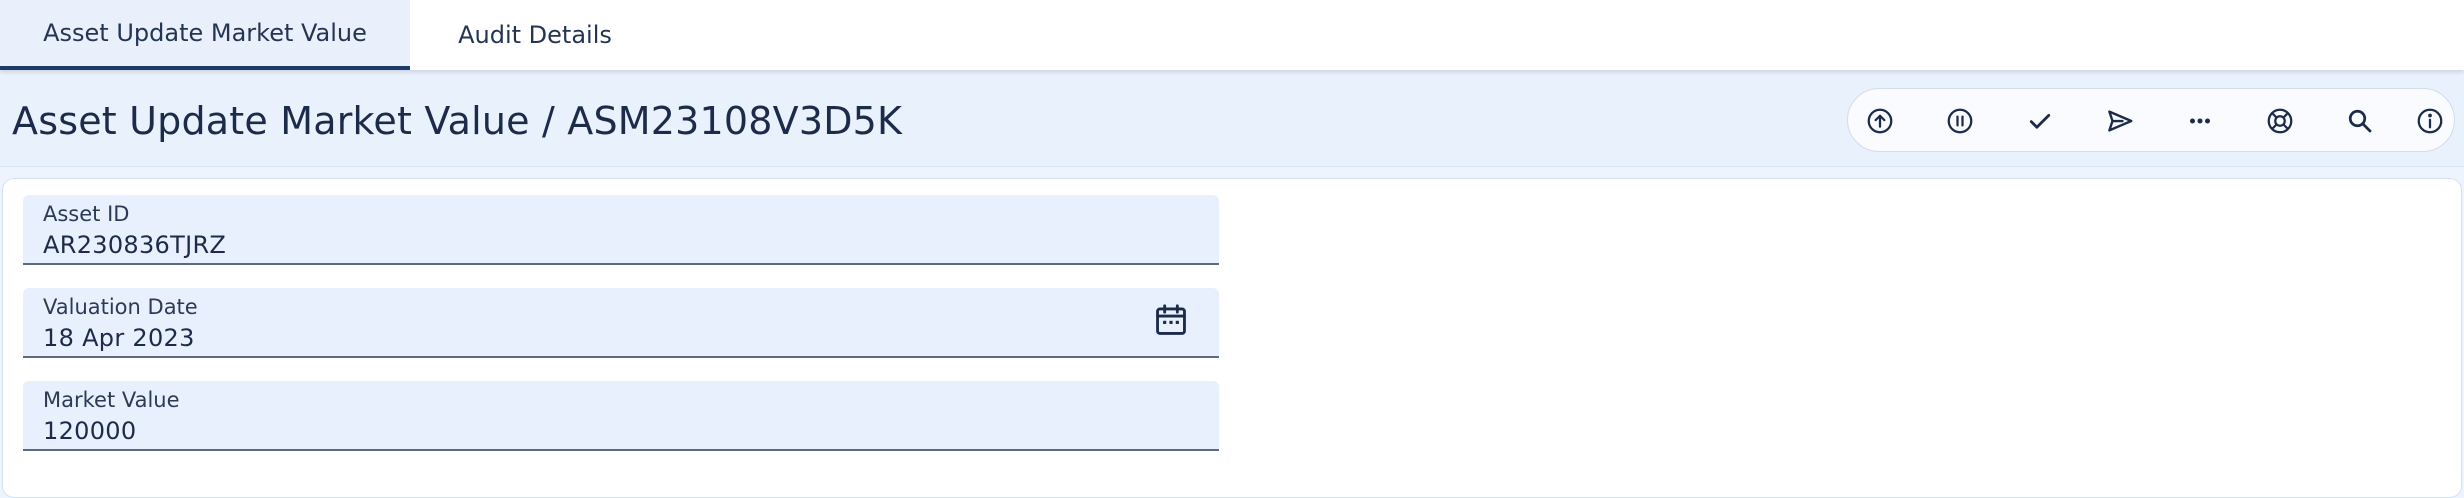  I want to click on check-icon, so click(2040, 121).